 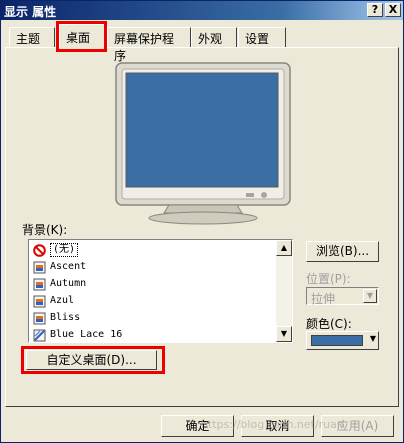 What do you see at coordinates (153, 284) in the screenshot?
I see `list-item: Autumn` at bounding box center [153, 284].